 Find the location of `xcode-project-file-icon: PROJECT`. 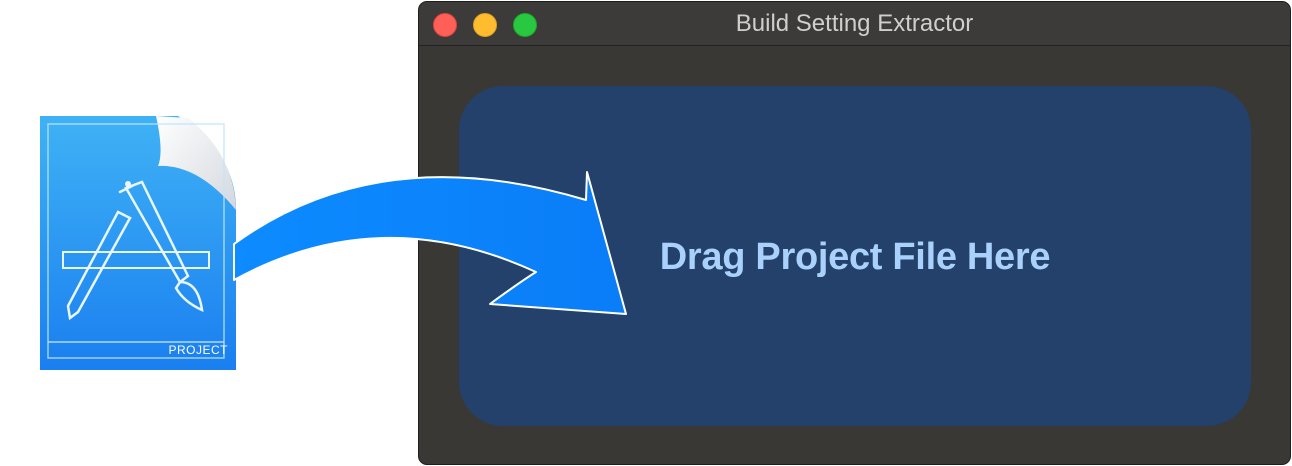

xcode-project-file-icon: PROJECT is located at coordinates (138, 243).